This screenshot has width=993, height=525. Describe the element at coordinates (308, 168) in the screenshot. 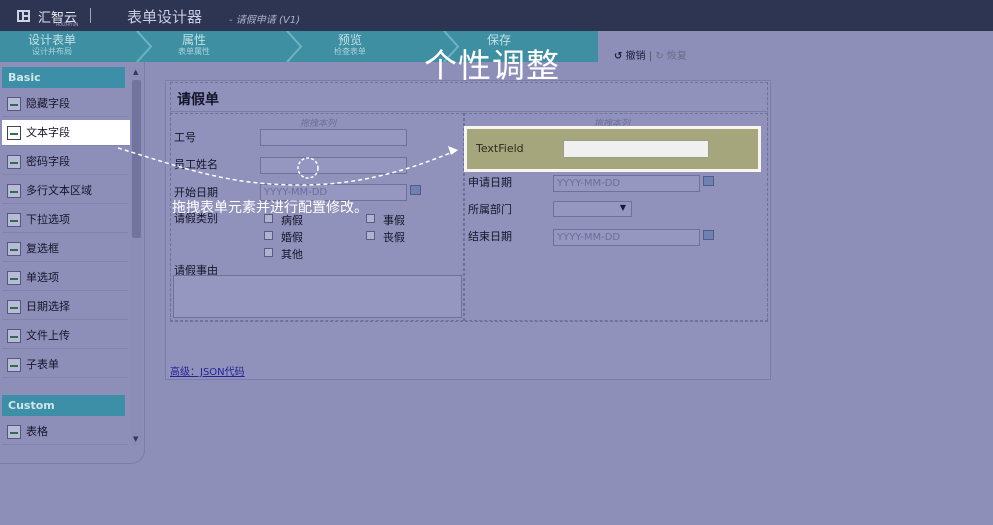

I see `drag-cursor-icon` at that location.